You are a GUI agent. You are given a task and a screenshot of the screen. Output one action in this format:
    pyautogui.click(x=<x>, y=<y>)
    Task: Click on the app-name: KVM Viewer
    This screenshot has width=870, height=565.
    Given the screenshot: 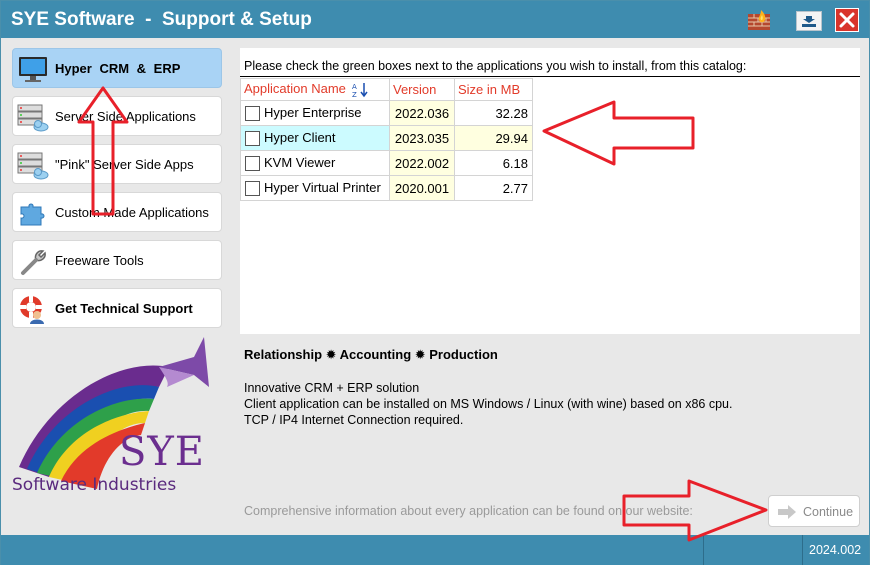 What is the action you would take?
    pyautogui.click(x=300, y=163)
    